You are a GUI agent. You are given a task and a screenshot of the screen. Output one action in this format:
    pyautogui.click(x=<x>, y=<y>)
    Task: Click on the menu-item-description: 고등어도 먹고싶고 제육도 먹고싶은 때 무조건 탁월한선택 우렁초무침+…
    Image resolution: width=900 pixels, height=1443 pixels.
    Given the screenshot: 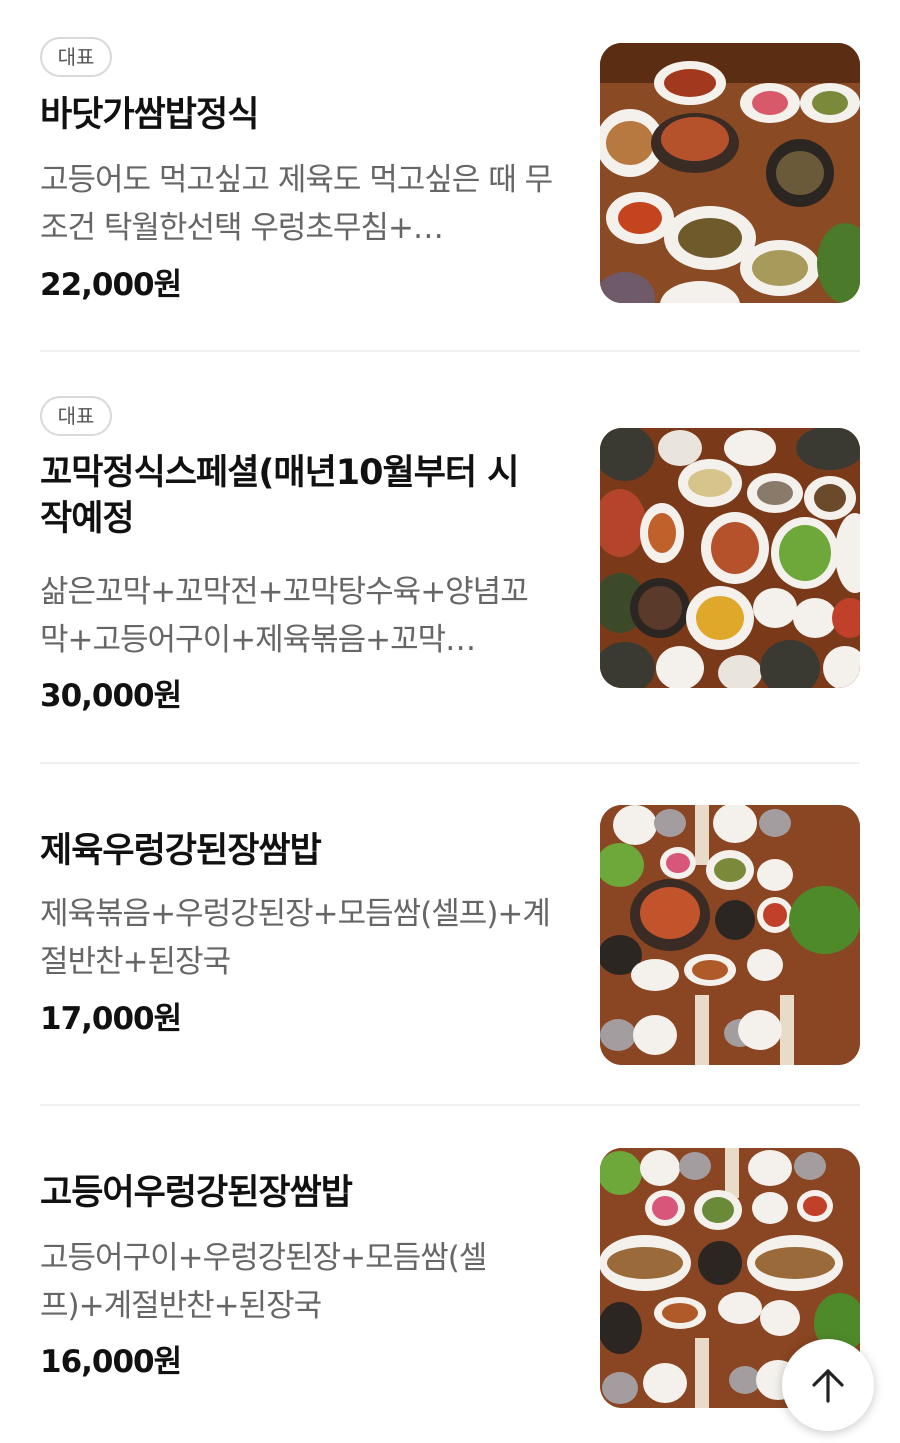 What is the action you would take?
    pyautogui.click(x=296, y=204)
    